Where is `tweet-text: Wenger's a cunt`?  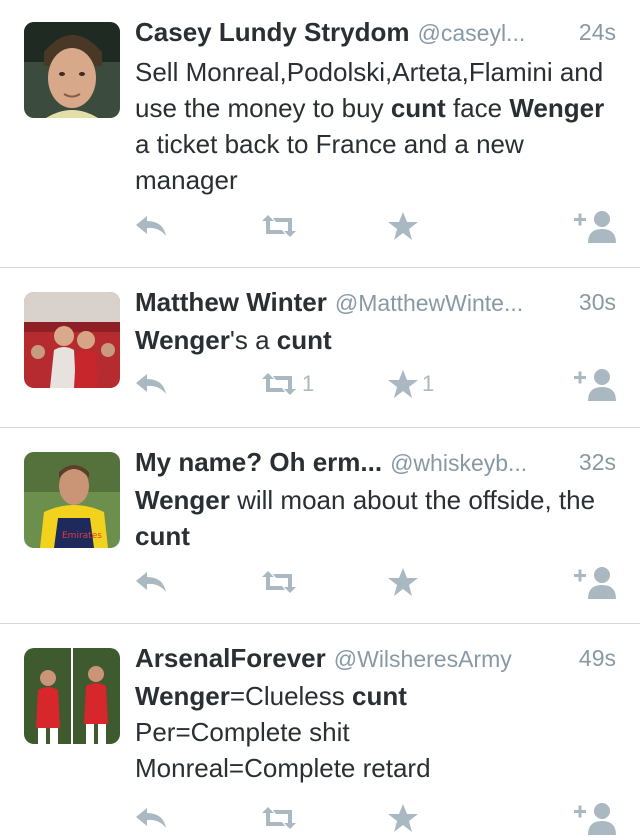
tweet-text: Wenger's a cunt is located at coordinates (375, 340).